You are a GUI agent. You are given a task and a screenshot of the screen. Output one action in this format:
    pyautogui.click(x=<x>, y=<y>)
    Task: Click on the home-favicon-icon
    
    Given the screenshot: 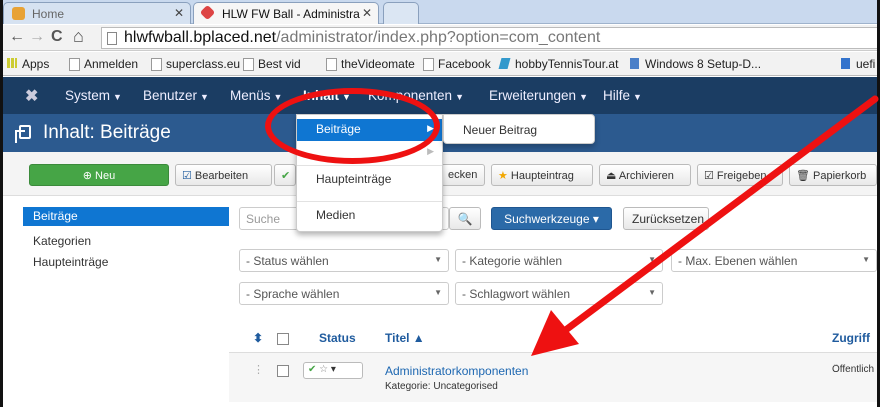 What is the action you would take?
    pyautogui.click(x=18, y=13)
    